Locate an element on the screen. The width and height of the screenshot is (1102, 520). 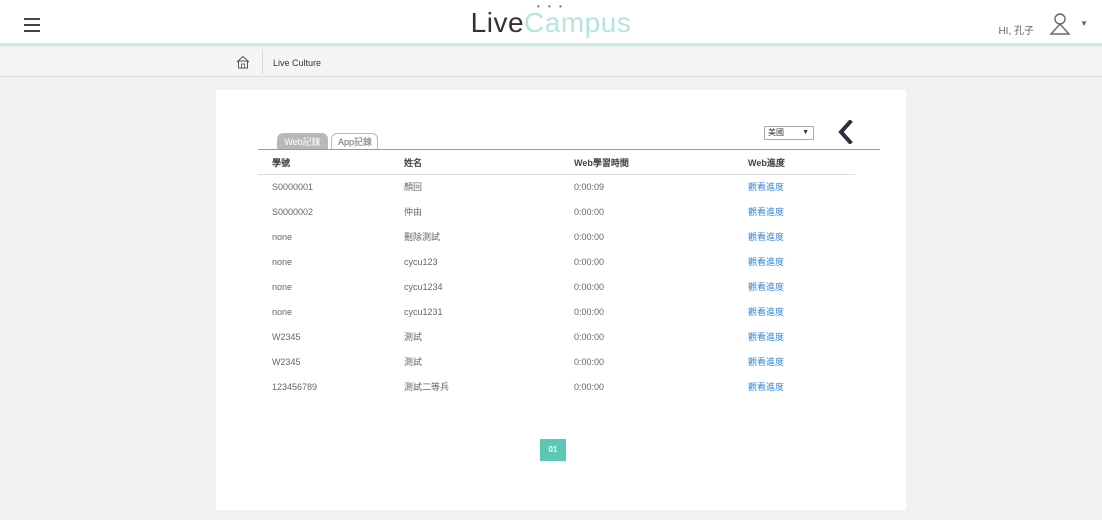
table-row: none cycu1234 0:00:00 觀看進度 is located at coordinates (556, 286).